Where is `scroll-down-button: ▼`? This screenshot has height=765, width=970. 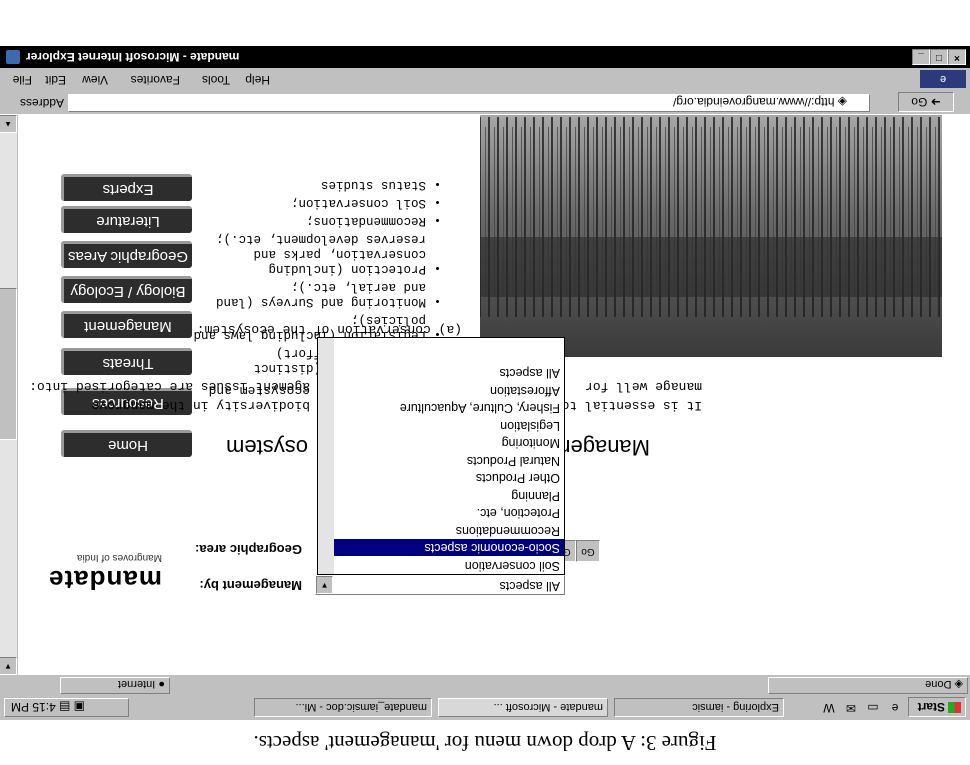 scroll-down-button: ▼ is located at coordinates (8, 666).